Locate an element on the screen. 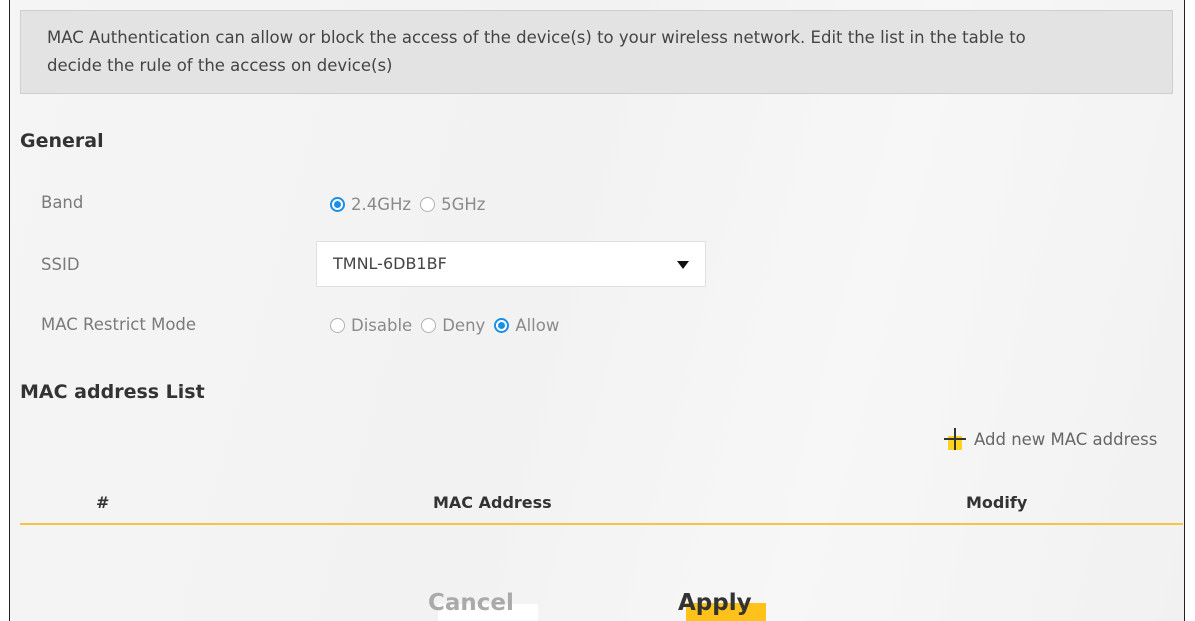 Image resolution: width=1195 pixels, height=621 pixels. column-header-mac-address: MAC Address is located at coordinates (492, 502).